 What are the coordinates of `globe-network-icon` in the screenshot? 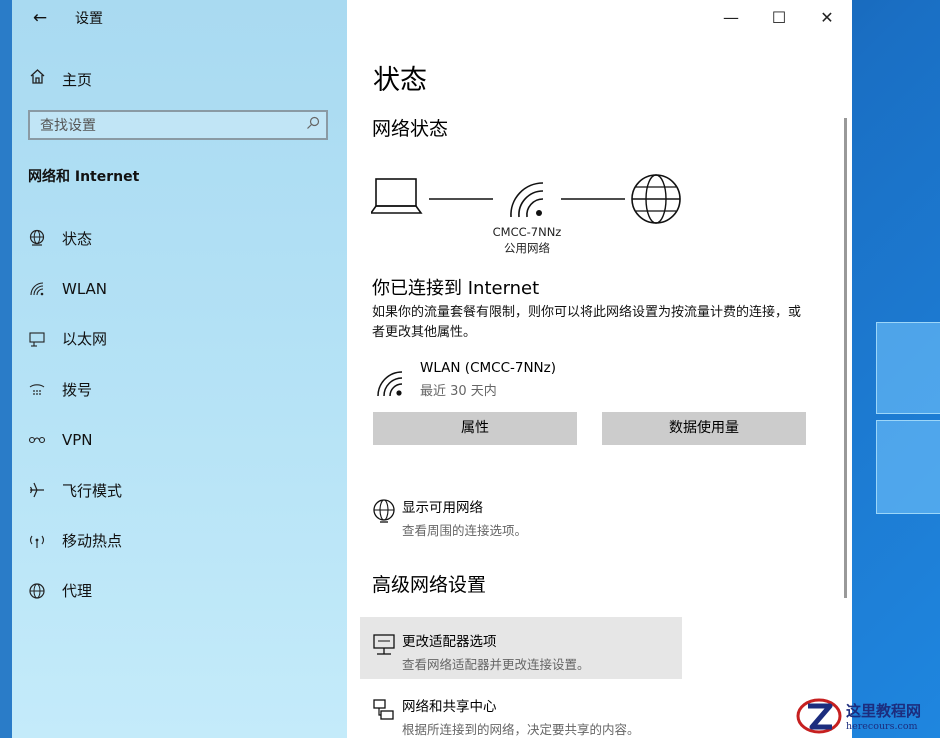 It's located at (387, 517).